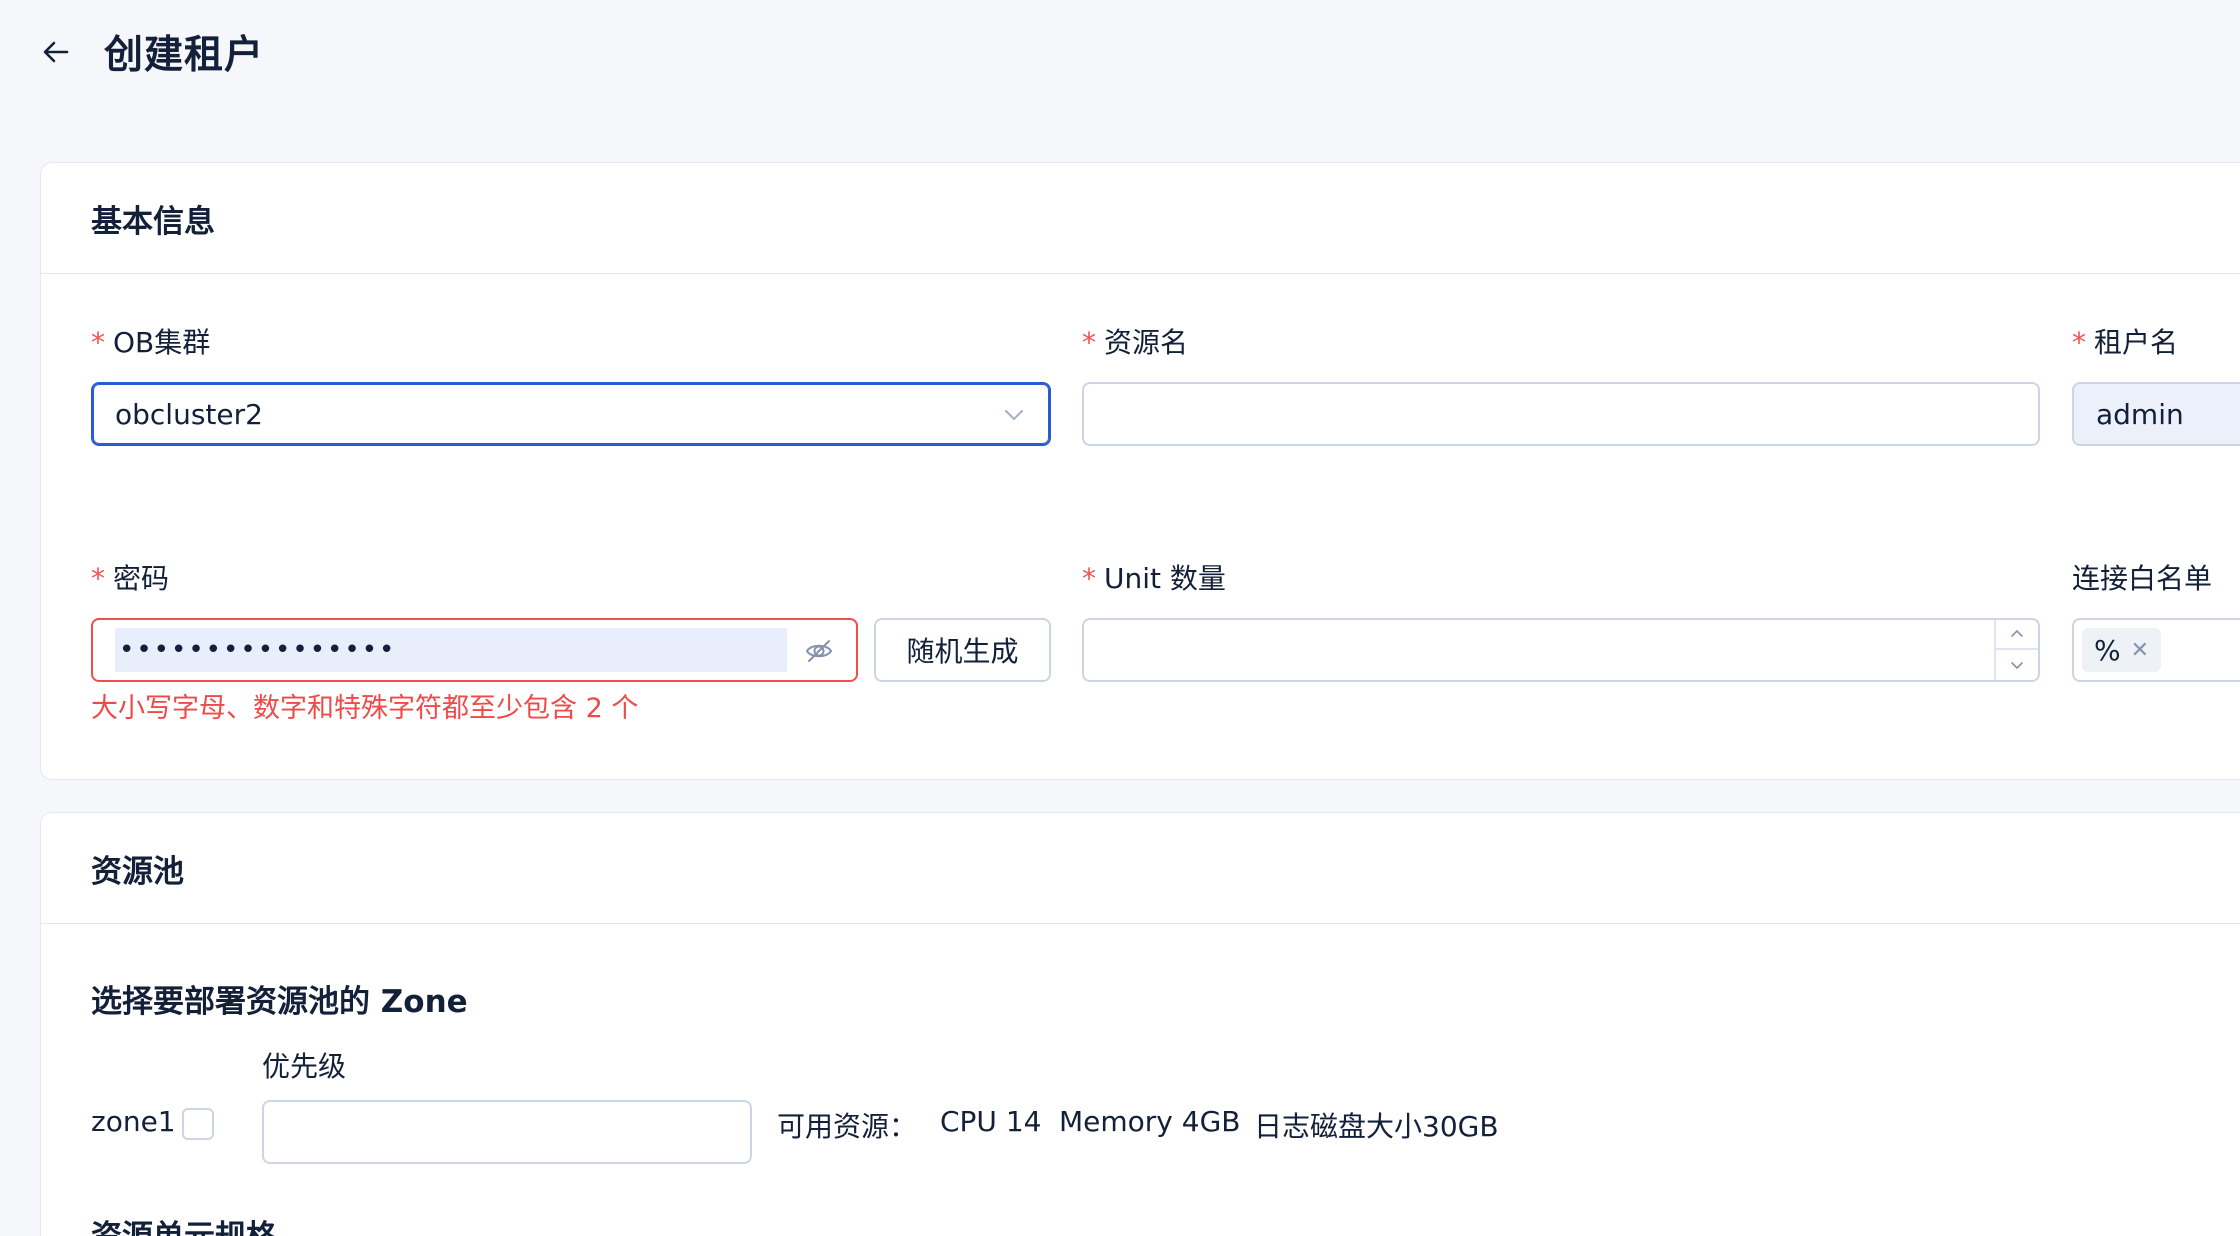 The image size is (2240, 1236). What do you see at coordinates (451, 650) in the screenshot?
I see `password-value: ••••••••••••••••` at bounding box center [451, 650].